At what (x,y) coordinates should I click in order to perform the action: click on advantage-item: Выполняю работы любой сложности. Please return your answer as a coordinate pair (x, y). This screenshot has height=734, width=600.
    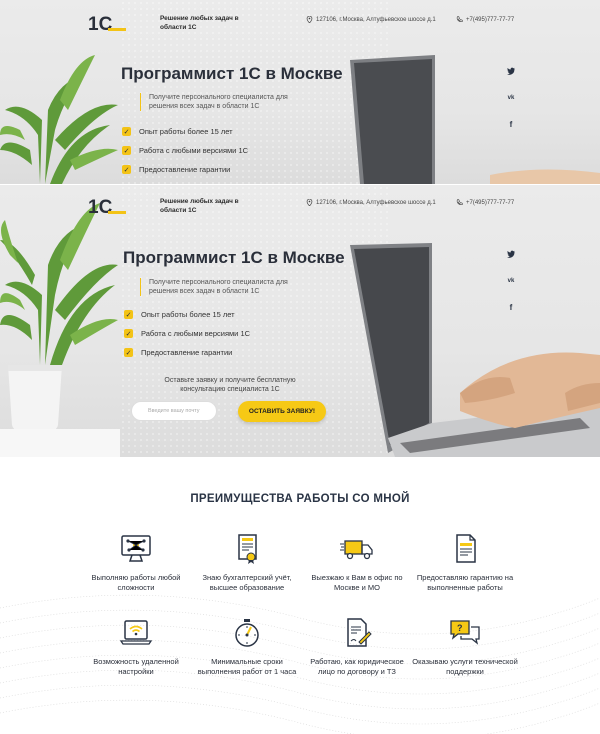
    Looking at the image, I should click on (136, 563).